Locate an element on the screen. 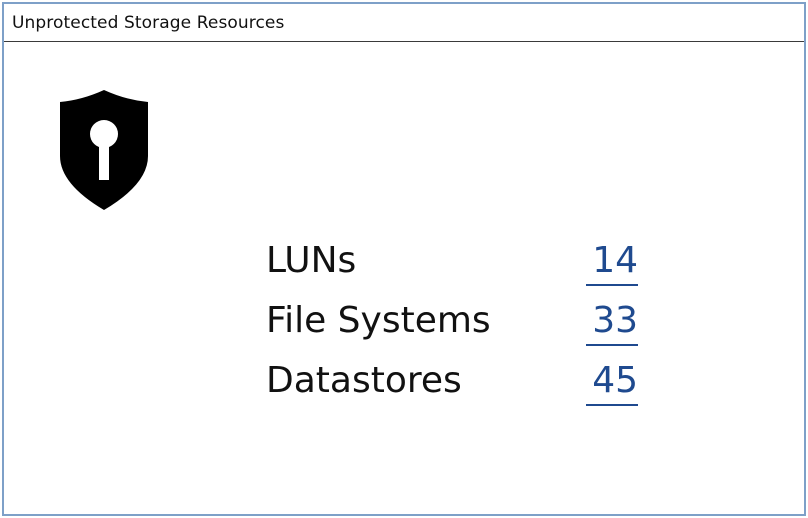 The image size is (808, 518). stat-link-file-systems: 33 is located at coordinates (615, 320).